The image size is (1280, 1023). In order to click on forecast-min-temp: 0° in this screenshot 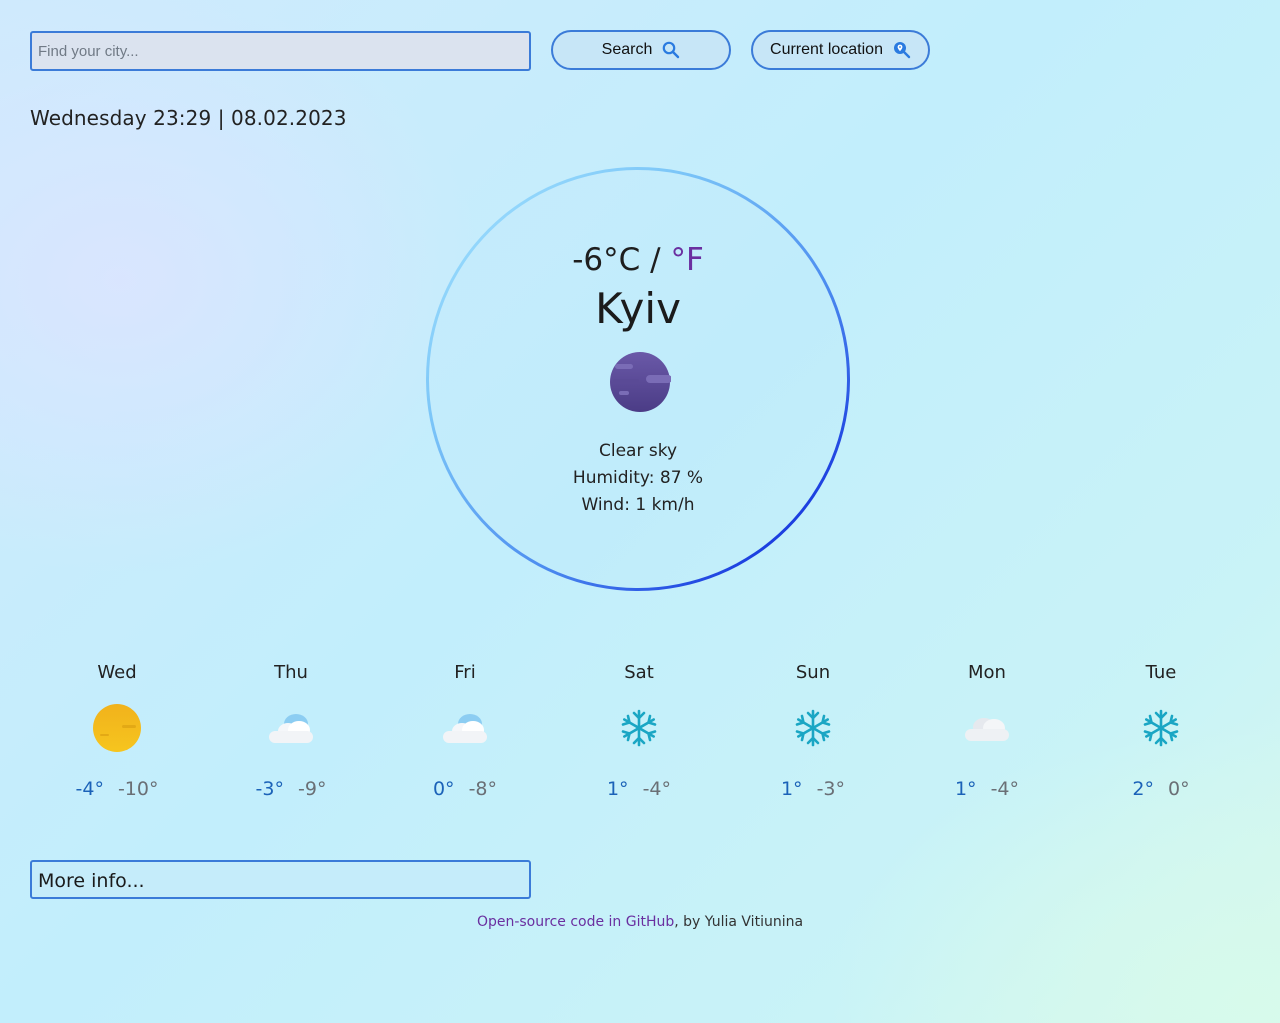, I will do `click(1179, 789)`.